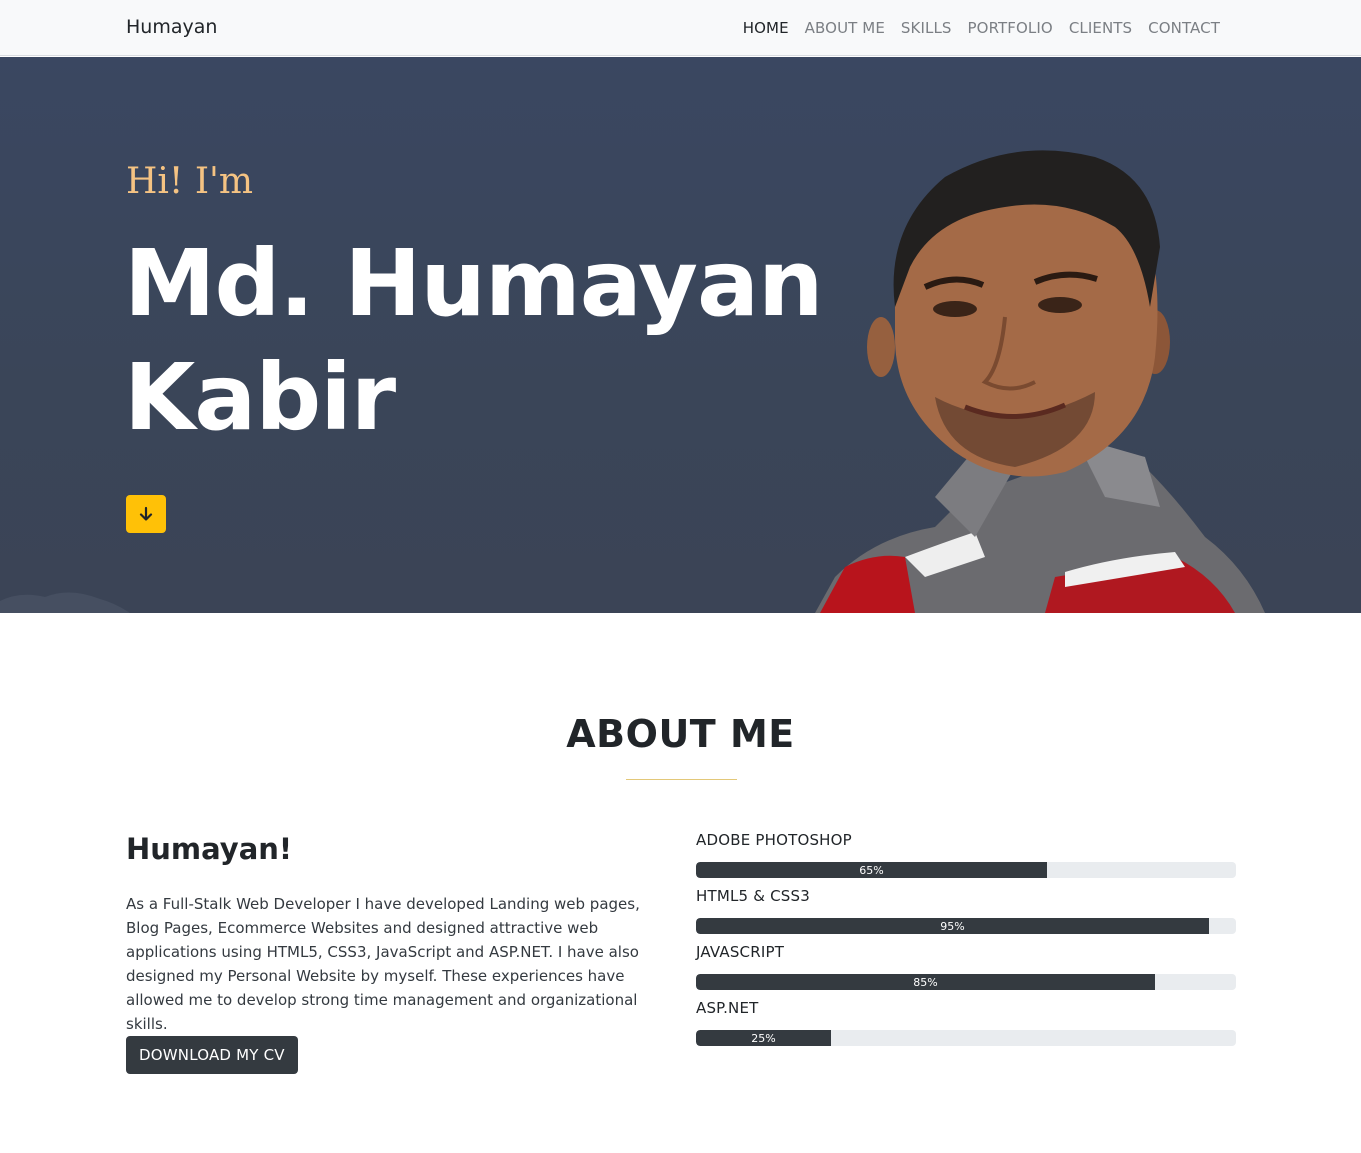 The image size is (1361, 1153). I want to click on skill-progress-bar: 65%, so click(966, 870).